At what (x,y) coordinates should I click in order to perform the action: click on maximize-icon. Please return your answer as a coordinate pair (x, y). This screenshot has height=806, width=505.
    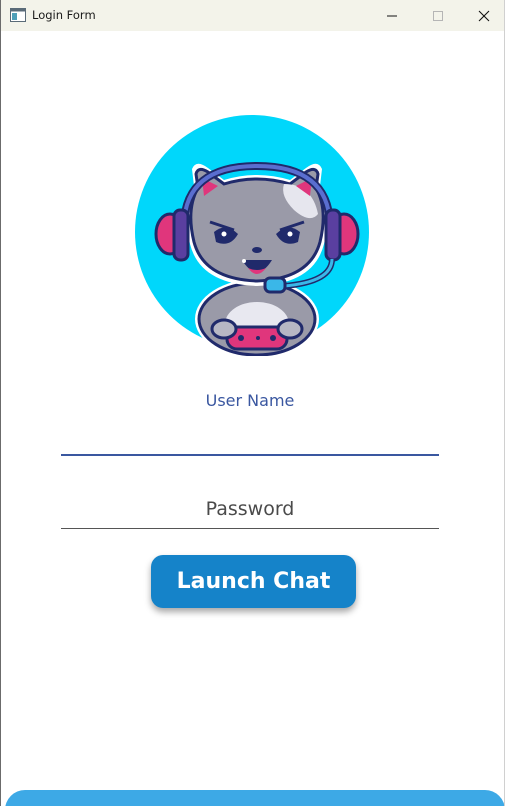
    Looking at the image, I should click on (438, 15).